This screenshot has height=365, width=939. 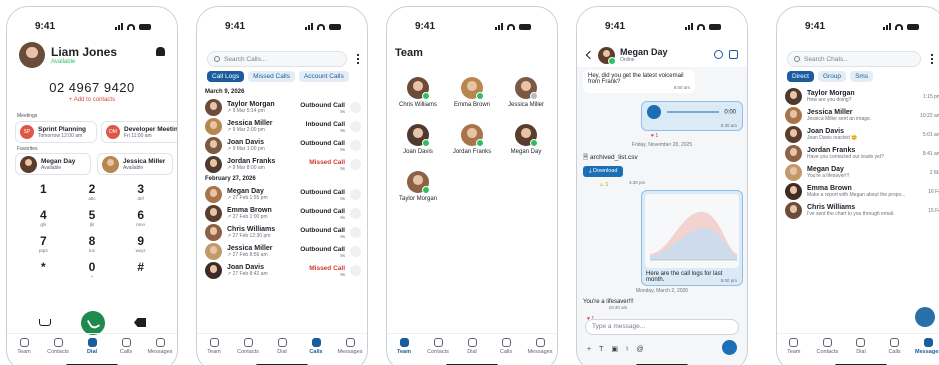 I want to click on call-row: Joan Davis ↗ 9 Mar 1:00 pm Outbound Call 9s, so click(x=283, y=145).